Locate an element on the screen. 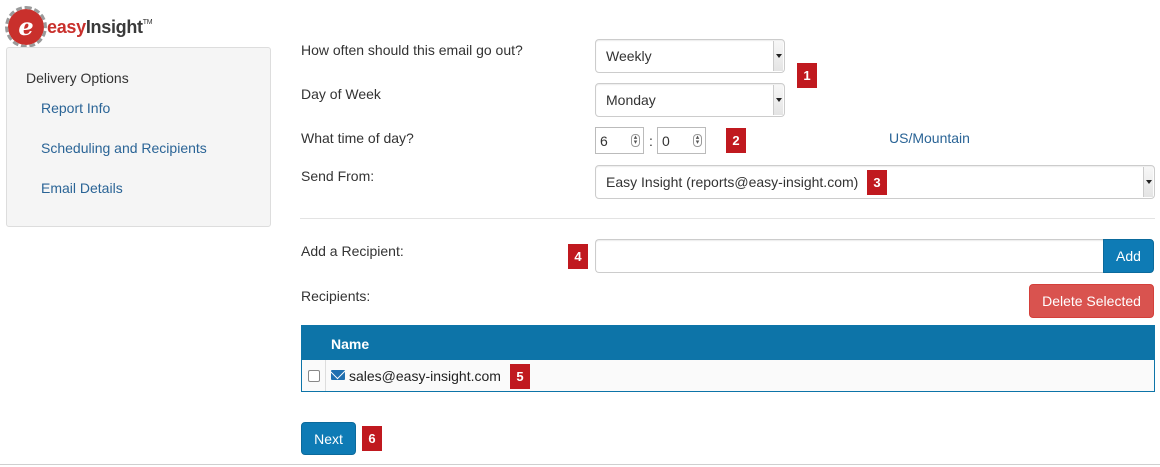 The width and height of the screenshot is (1160, 467). add-recipient-button: Add is located at coordinates (1128, 256).